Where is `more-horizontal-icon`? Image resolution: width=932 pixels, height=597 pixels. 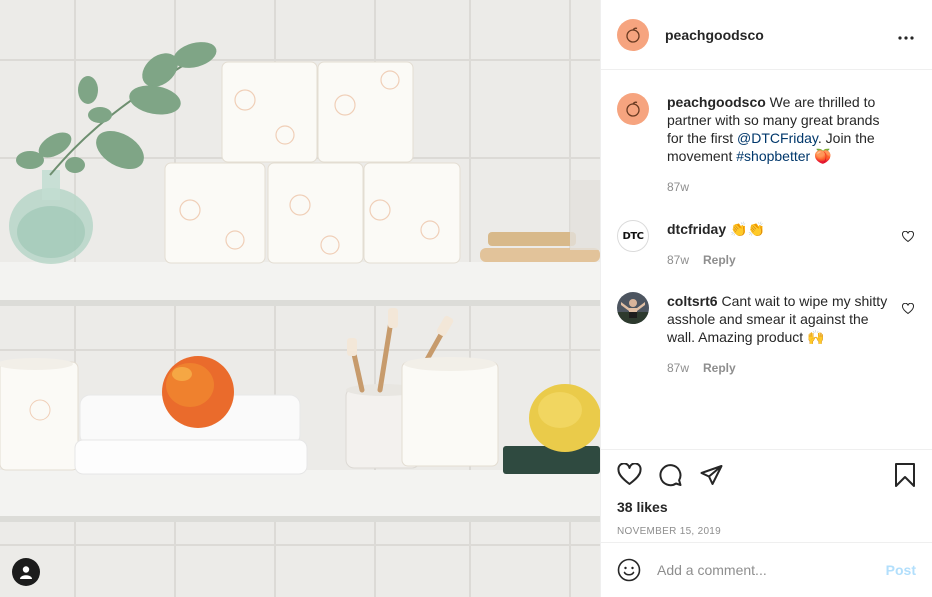
more-horizontal-icon is located at coordinates (906, 38).